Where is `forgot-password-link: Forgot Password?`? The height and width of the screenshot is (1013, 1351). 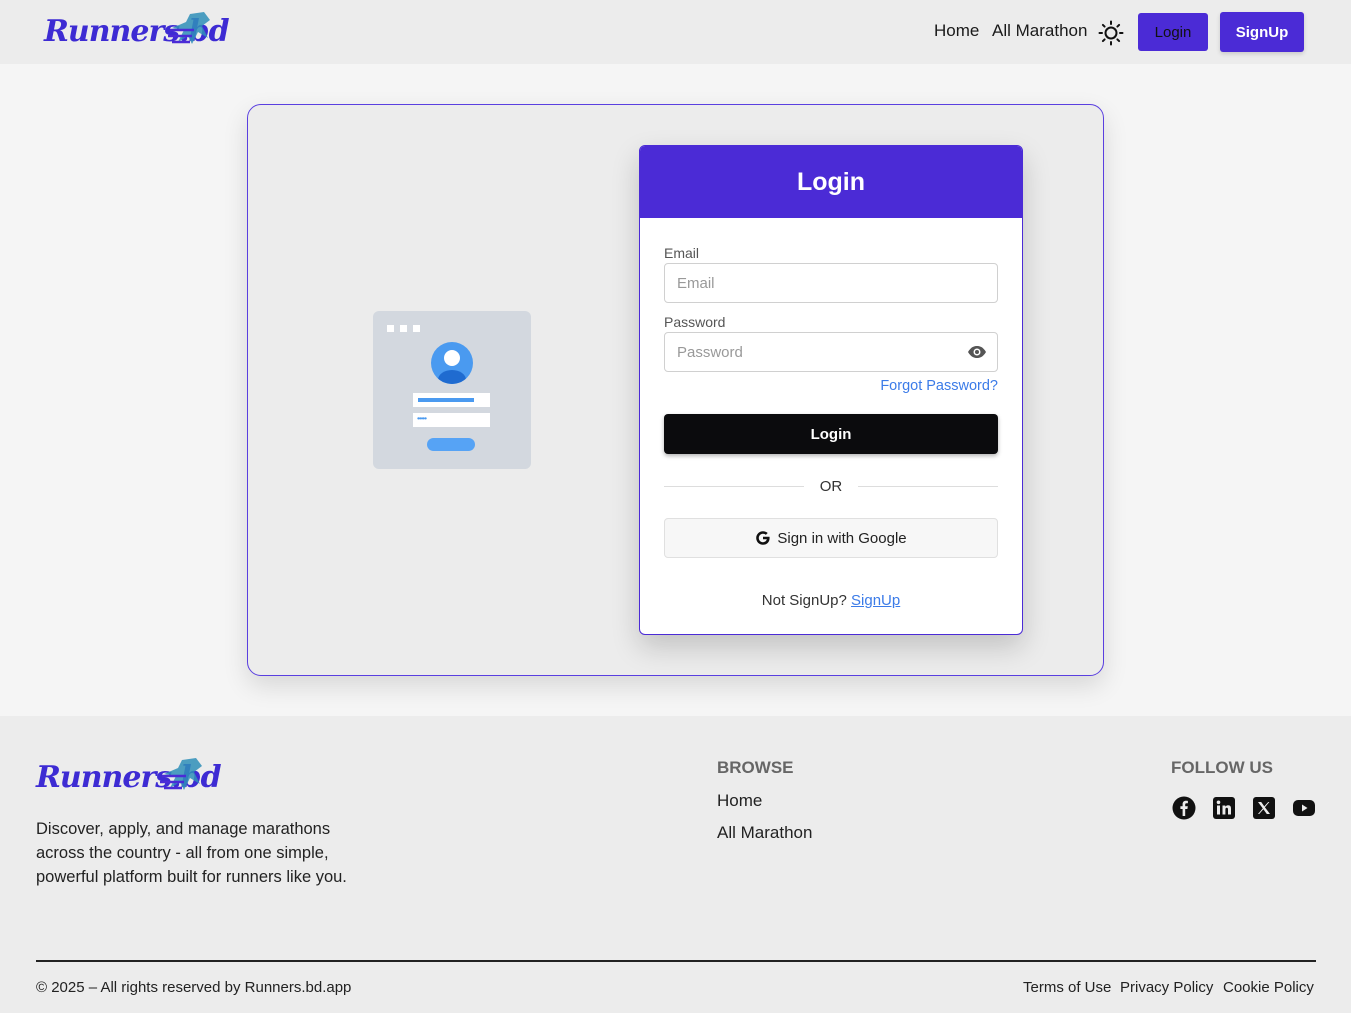
forgot-password-link: Forgot Password? is located at coordinates (939, 386).